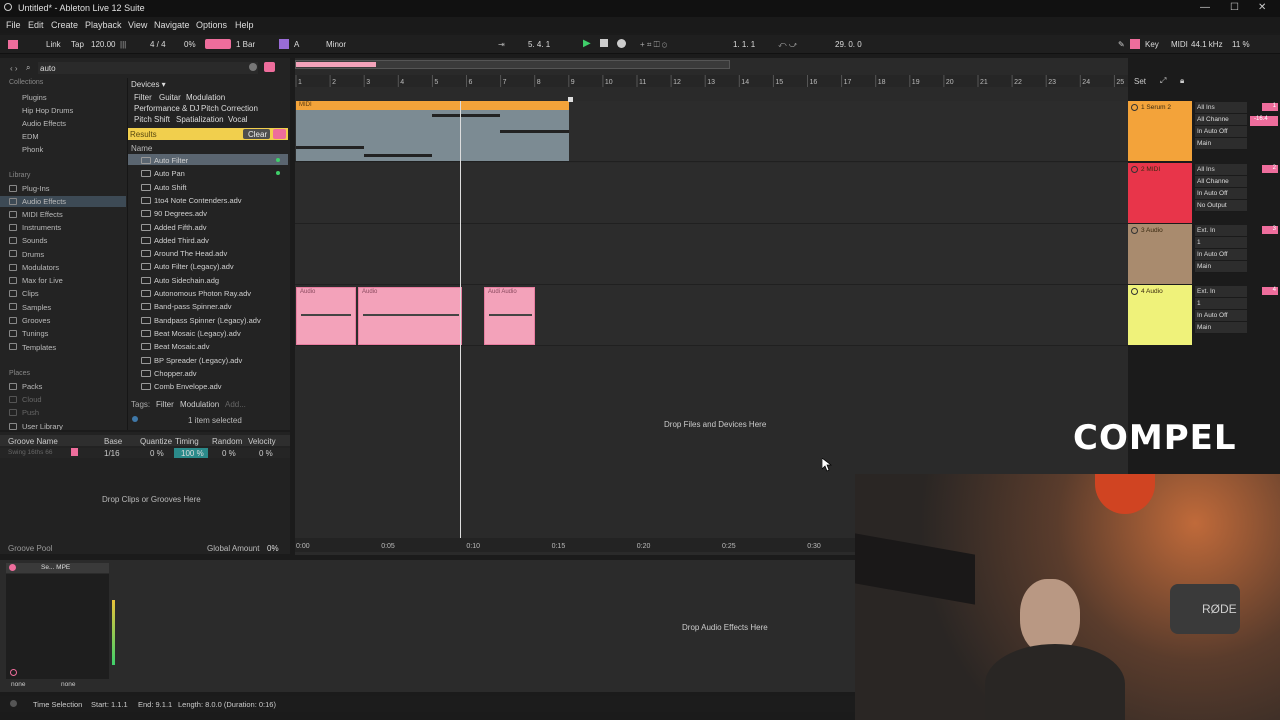 This screenshot has width=1280, height=720. Describe the element at coordinates (1270, 230) in the screenshot. I see `track-number-button: 3` at that location.